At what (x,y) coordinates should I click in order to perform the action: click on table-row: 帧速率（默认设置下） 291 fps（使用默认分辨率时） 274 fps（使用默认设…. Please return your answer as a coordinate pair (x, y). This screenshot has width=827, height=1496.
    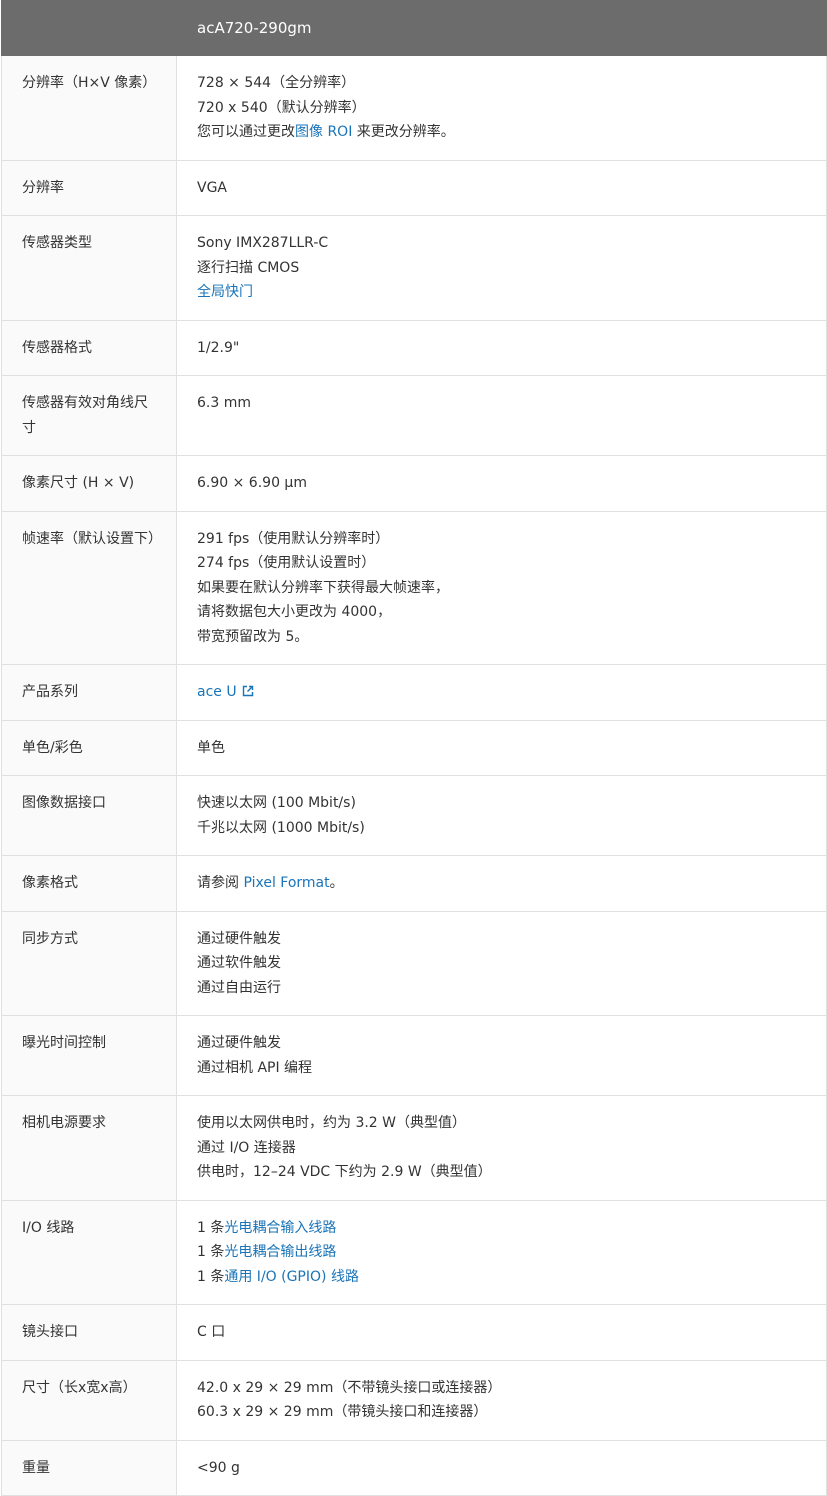
    Looking at the image, I should click on (414, 587).